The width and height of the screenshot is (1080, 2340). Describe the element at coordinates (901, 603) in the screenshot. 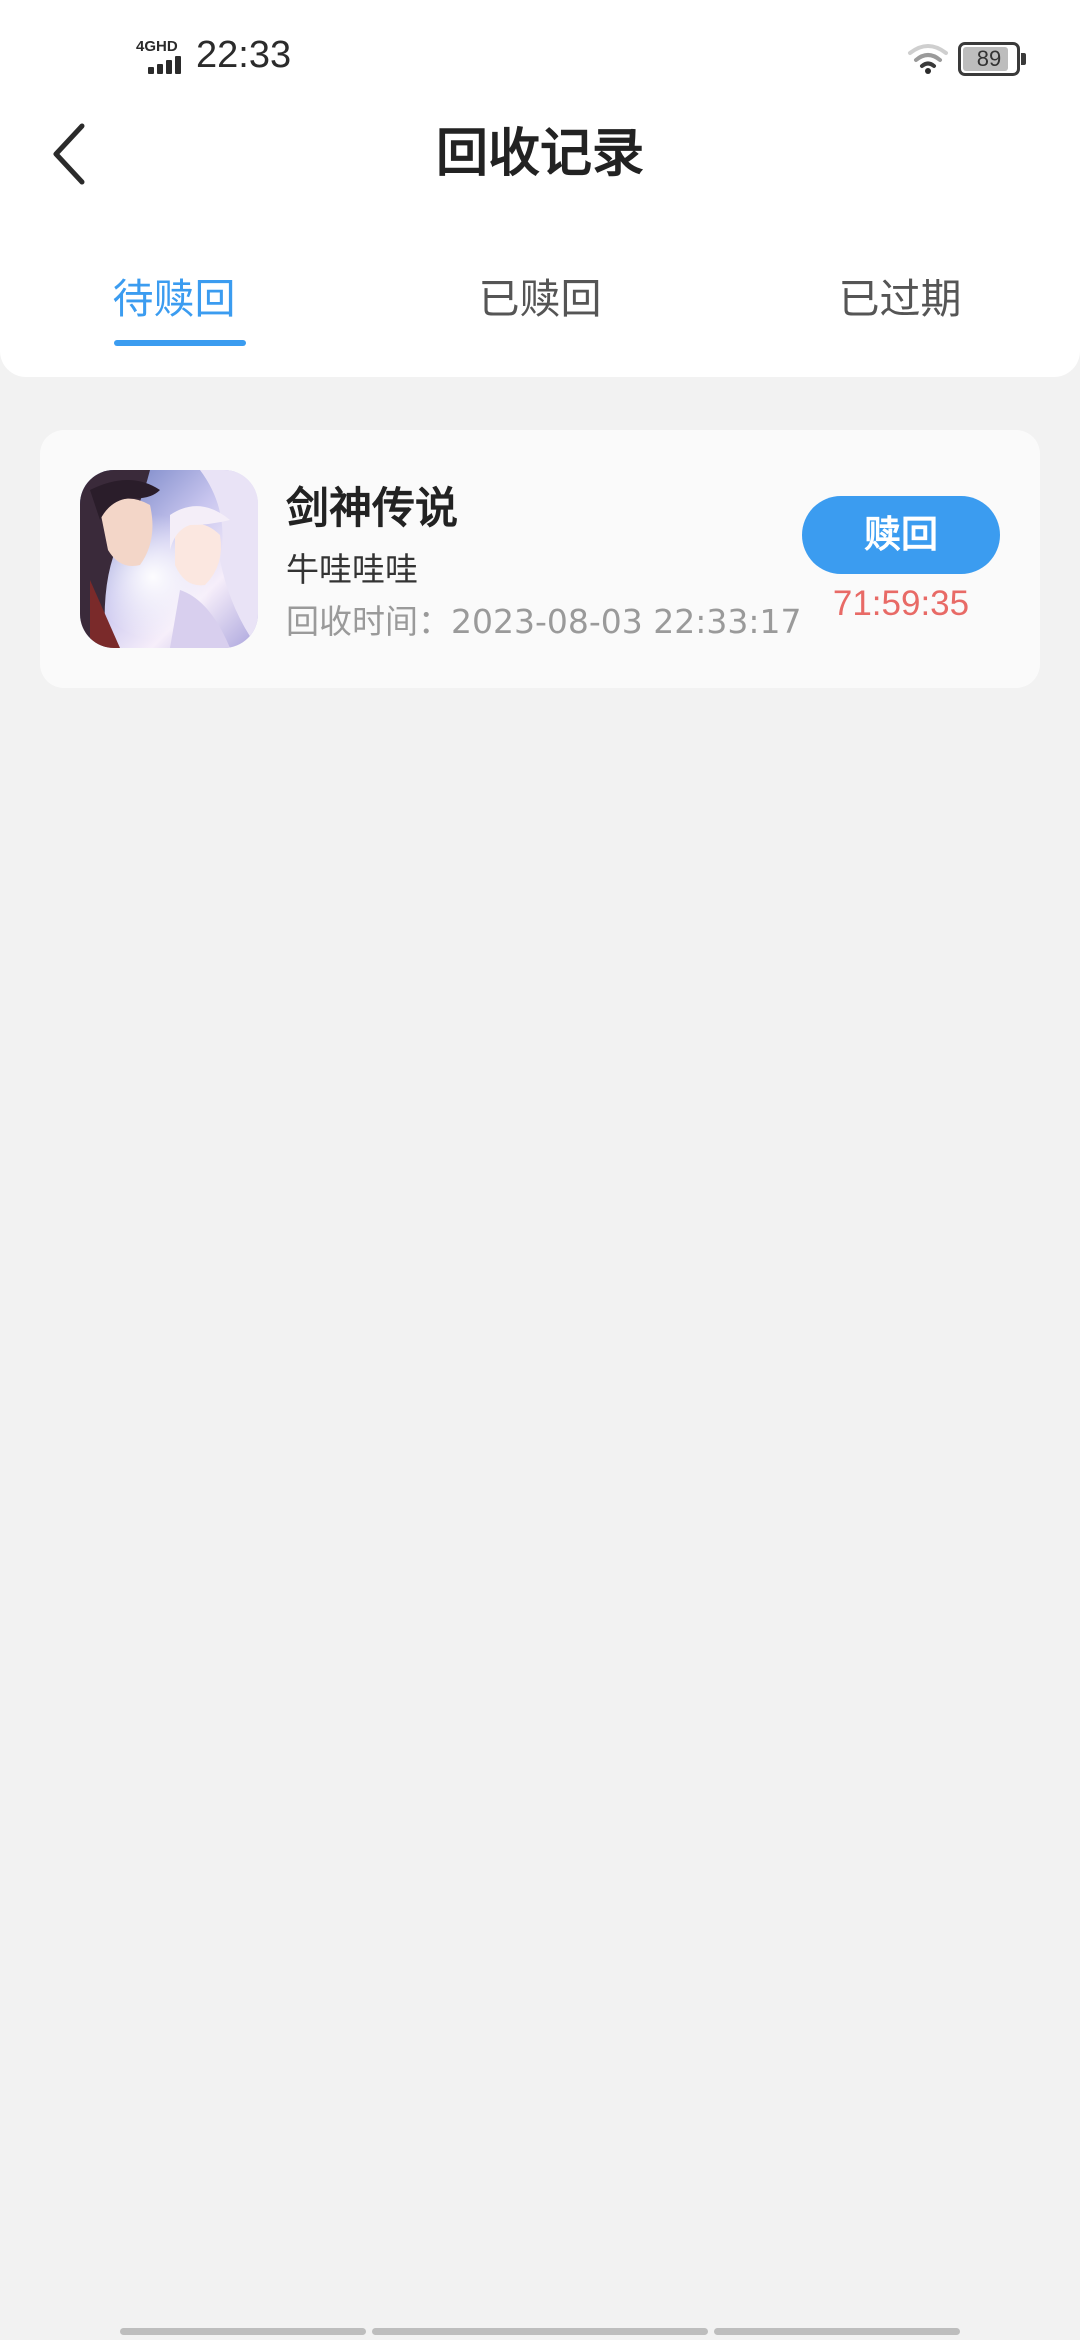

I see `redeem-countdown: 71:59:35` at that location.